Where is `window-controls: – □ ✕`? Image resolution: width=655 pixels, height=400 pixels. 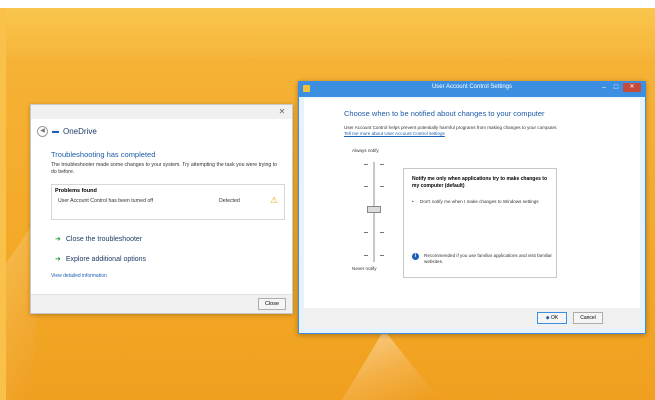
window-controls: – □ ✕ is located at coordinates (620, 87).